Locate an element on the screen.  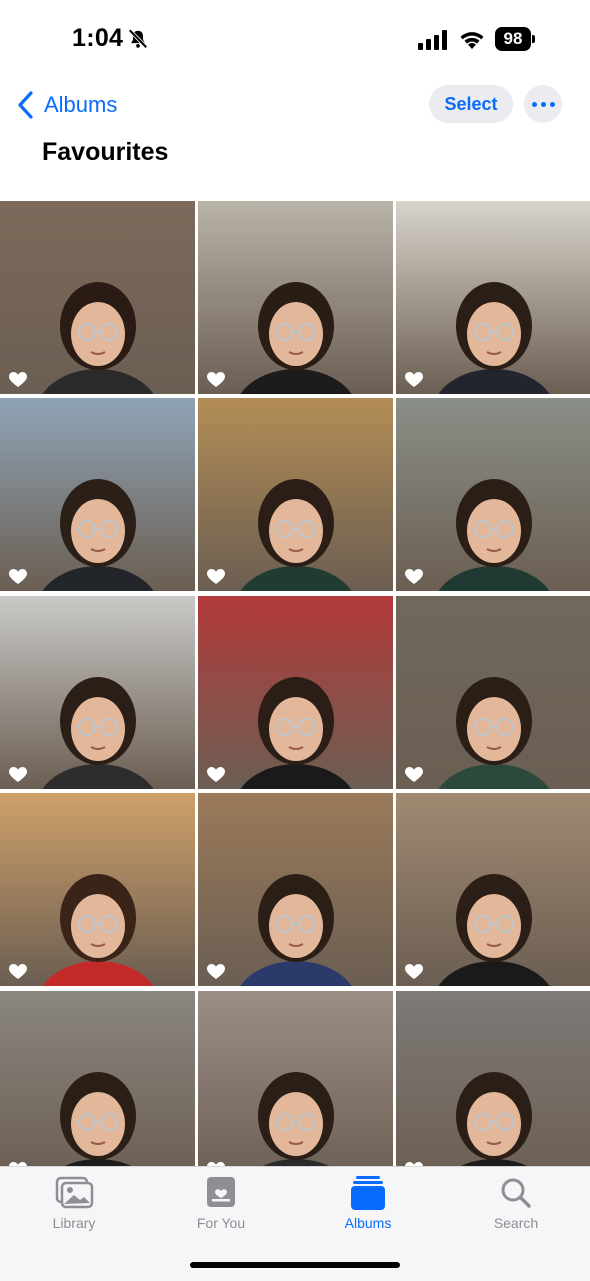
select-button: Select is located at coordinates (471, 104).